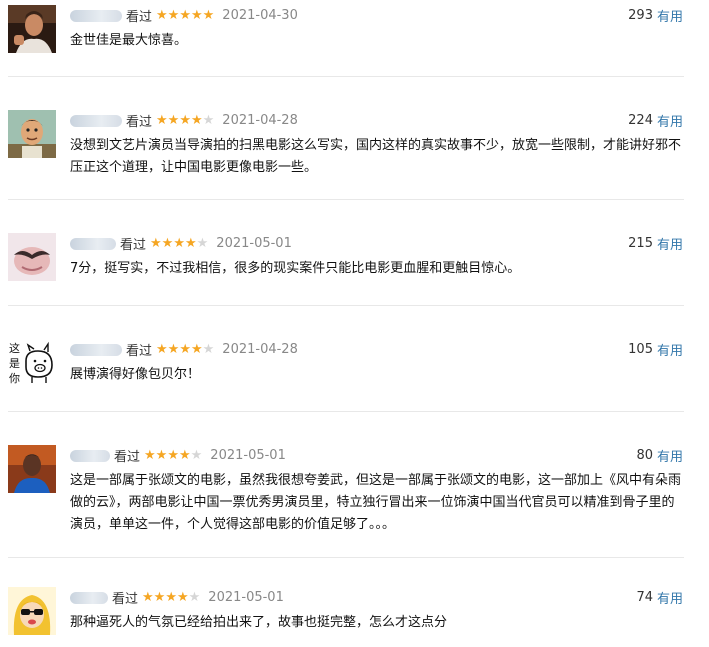  Describe the element at coordinates (259, 622) in the screenshot. I see `review-content: 那种逼死人的气氛已经给拍出来了，故事也挺完整，怎么才这点分` at that location.